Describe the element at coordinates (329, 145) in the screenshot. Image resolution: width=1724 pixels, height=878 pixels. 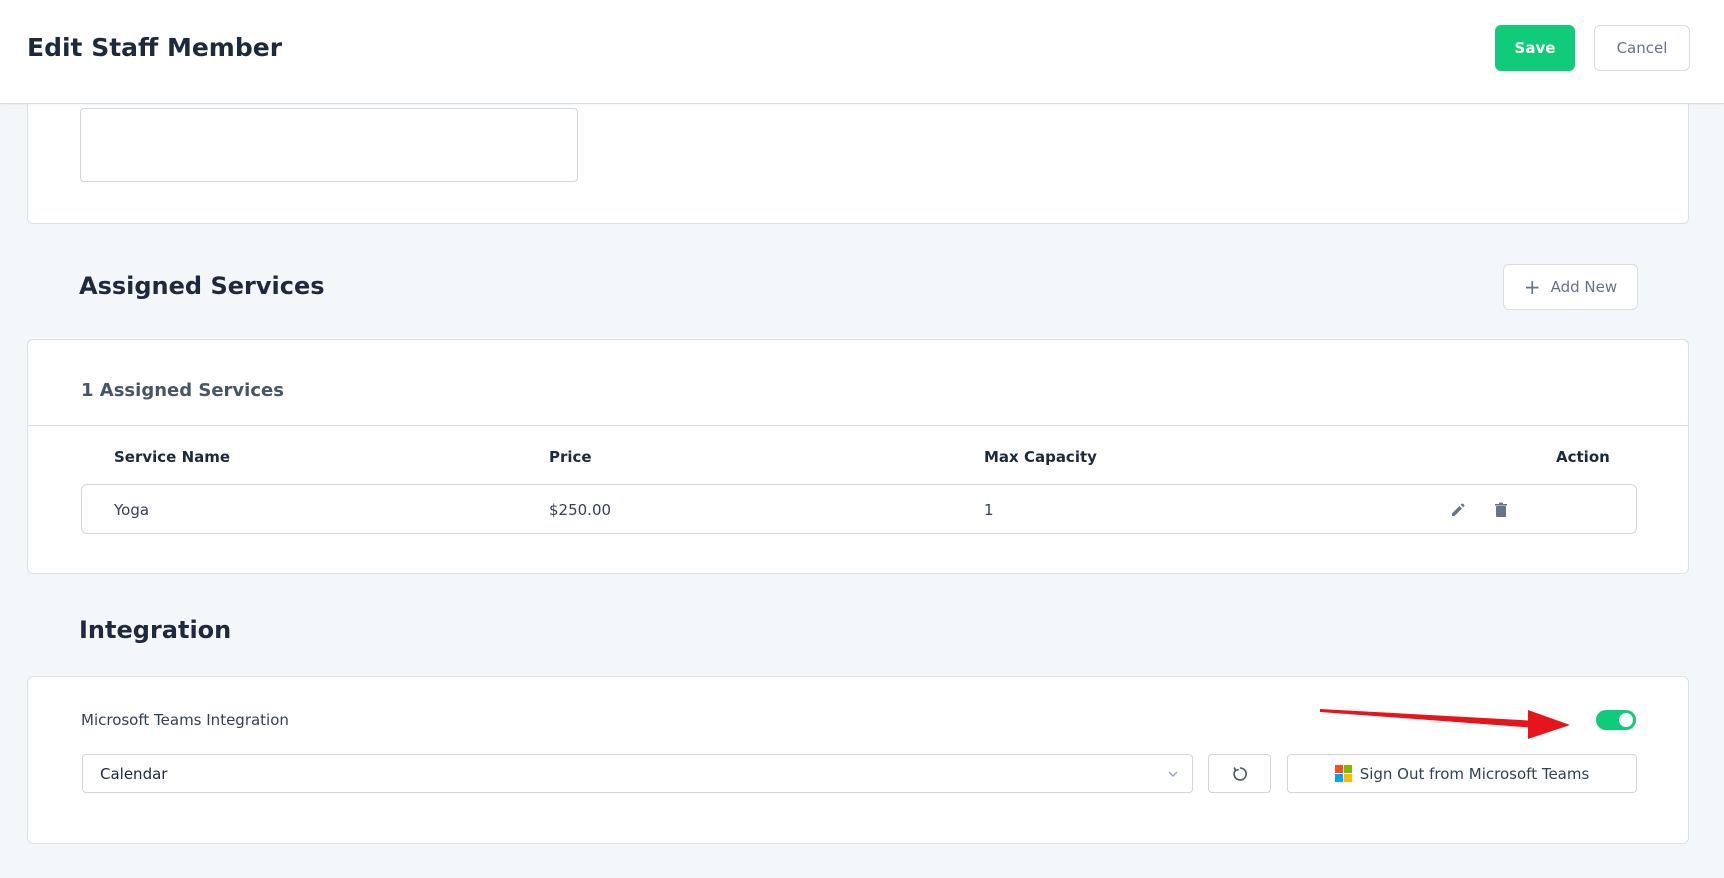
I see `notes-textarea` at that location.